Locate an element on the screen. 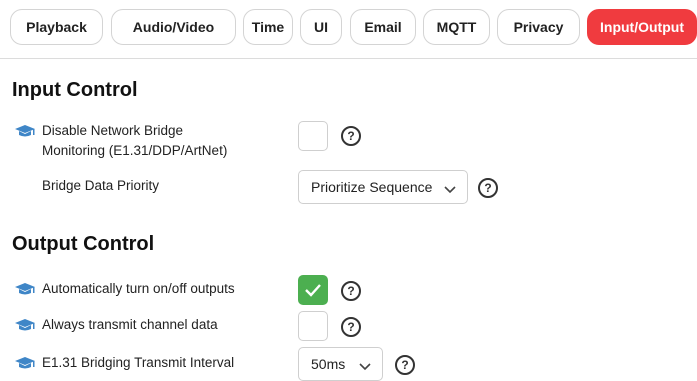 This screenshot has width=697, height=381. bridge-priority-label: Bridge Data Priority is located at coordinates (101, 185).